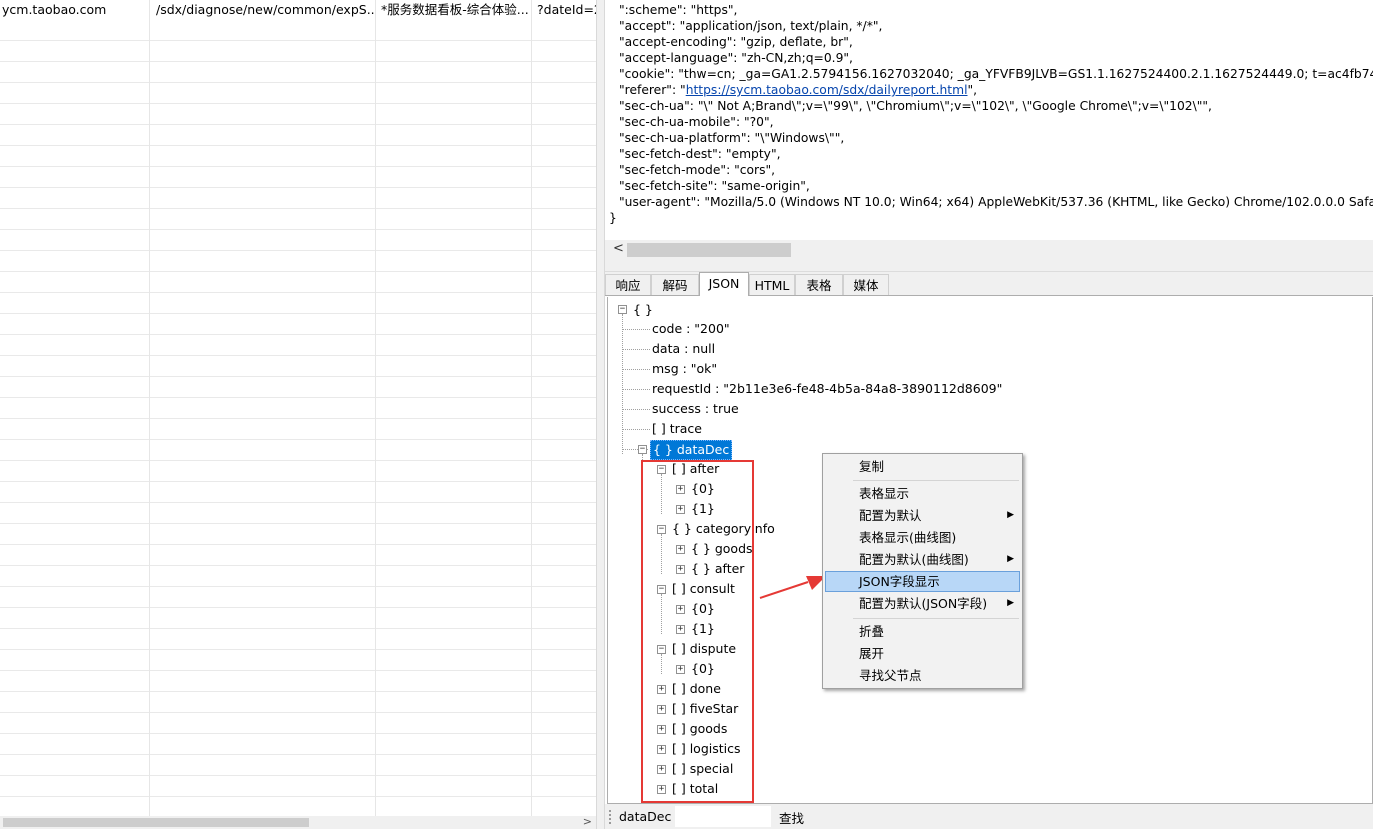 The width and height of the screenshot is (1373, 829). Describe the element at coordinates (678, 10) in the screenshot. I see `header-line: ":scheme": "https",` at that location.